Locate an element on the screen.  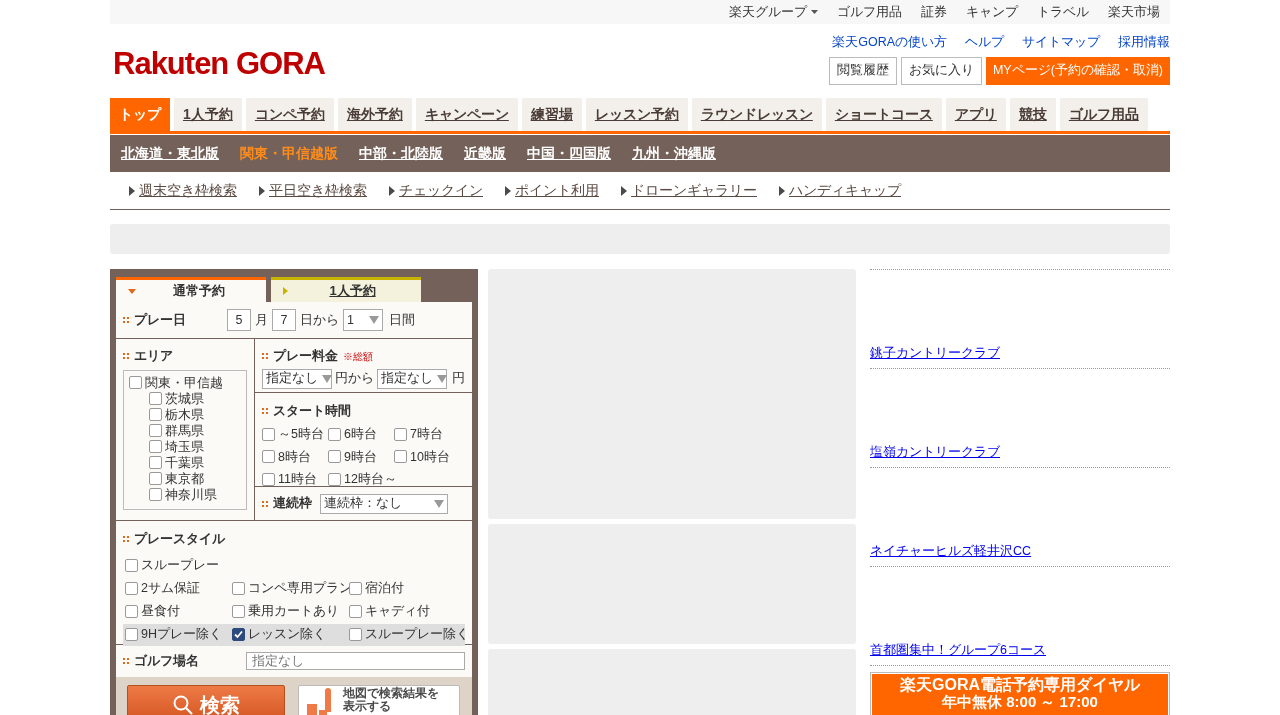
dropdown-arrow-icon is located at coordinates (442, 378).